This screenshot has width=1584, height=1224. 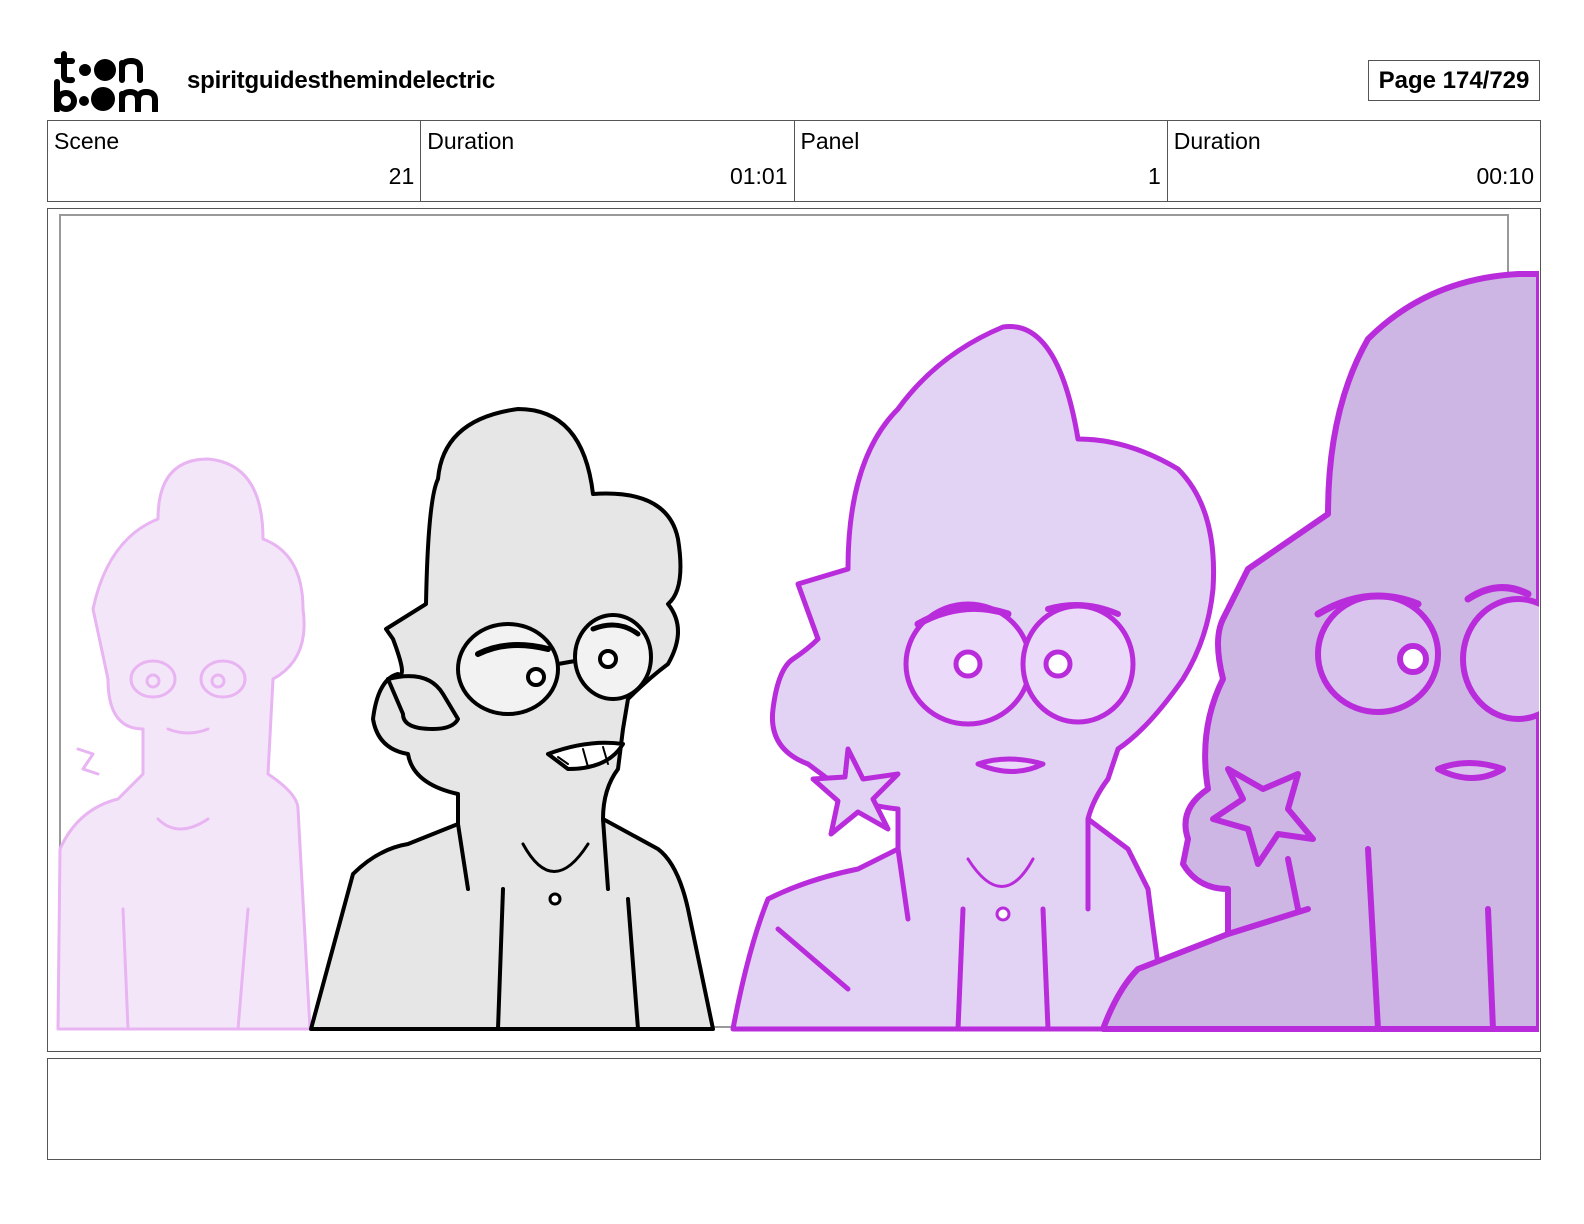 What do you see at coordinates (794, 1109) in the screenshot?
I see `panel-notes-box` at bounding box center [794, 1109].